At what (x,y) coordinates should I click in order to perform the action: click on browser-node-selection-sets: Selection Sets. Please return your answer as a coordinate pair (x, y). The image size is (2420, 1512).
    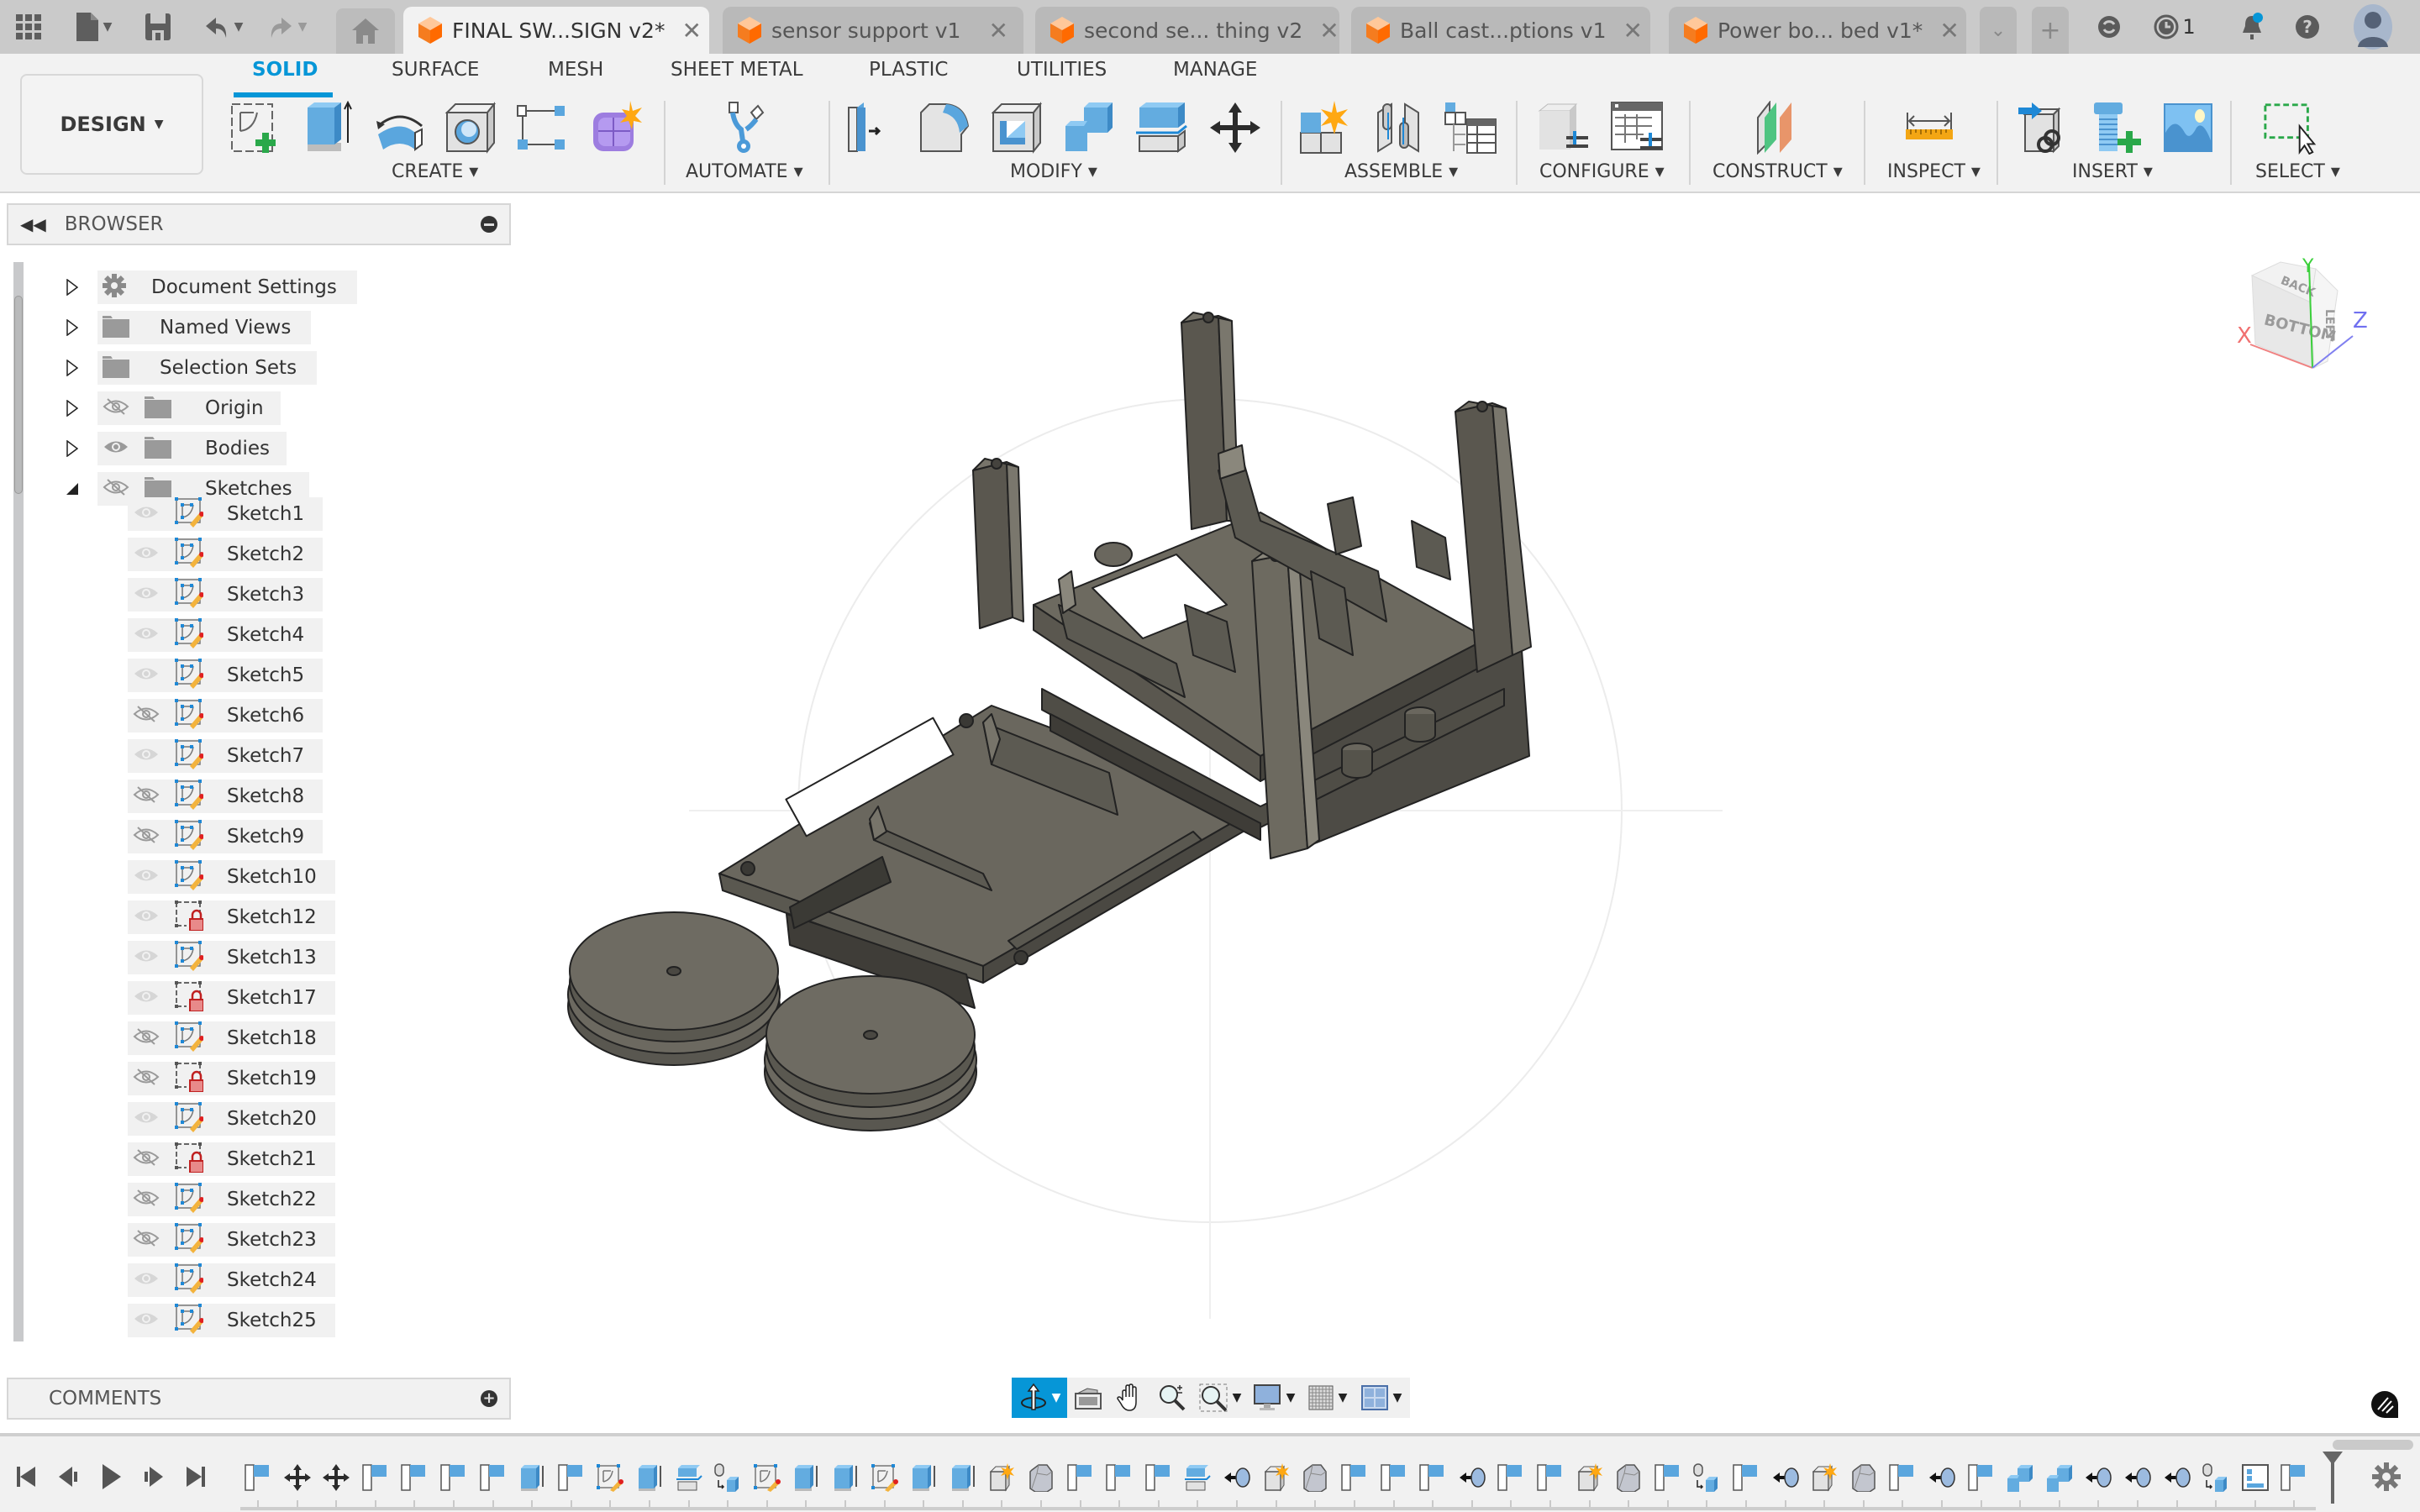
    Looking at the image, I should click on (252, 368).